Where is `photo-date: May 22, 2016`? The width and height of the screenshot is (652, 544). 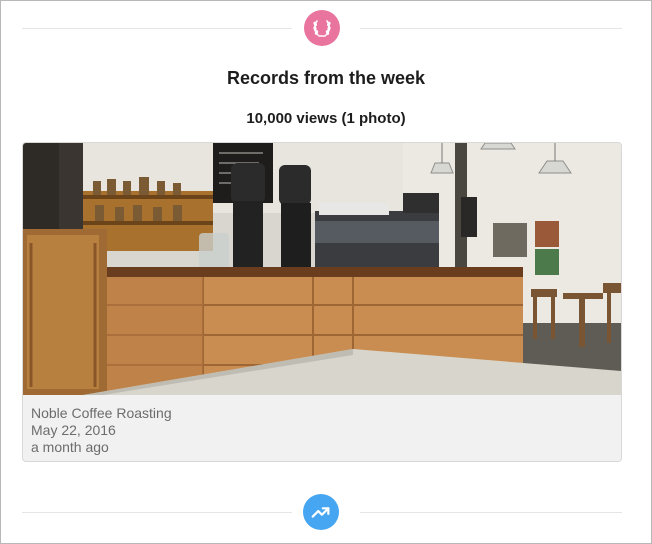 photo-date: May 22, 2016 is located at coordinates (73, 430).